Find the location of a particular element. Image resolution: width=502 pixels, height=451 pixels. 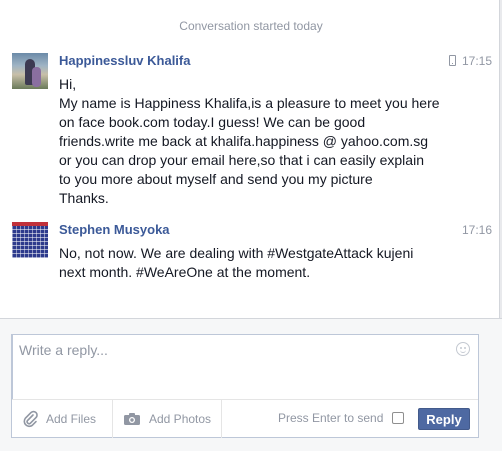

time-text: 17:15 is located at coordinates (476, 61).